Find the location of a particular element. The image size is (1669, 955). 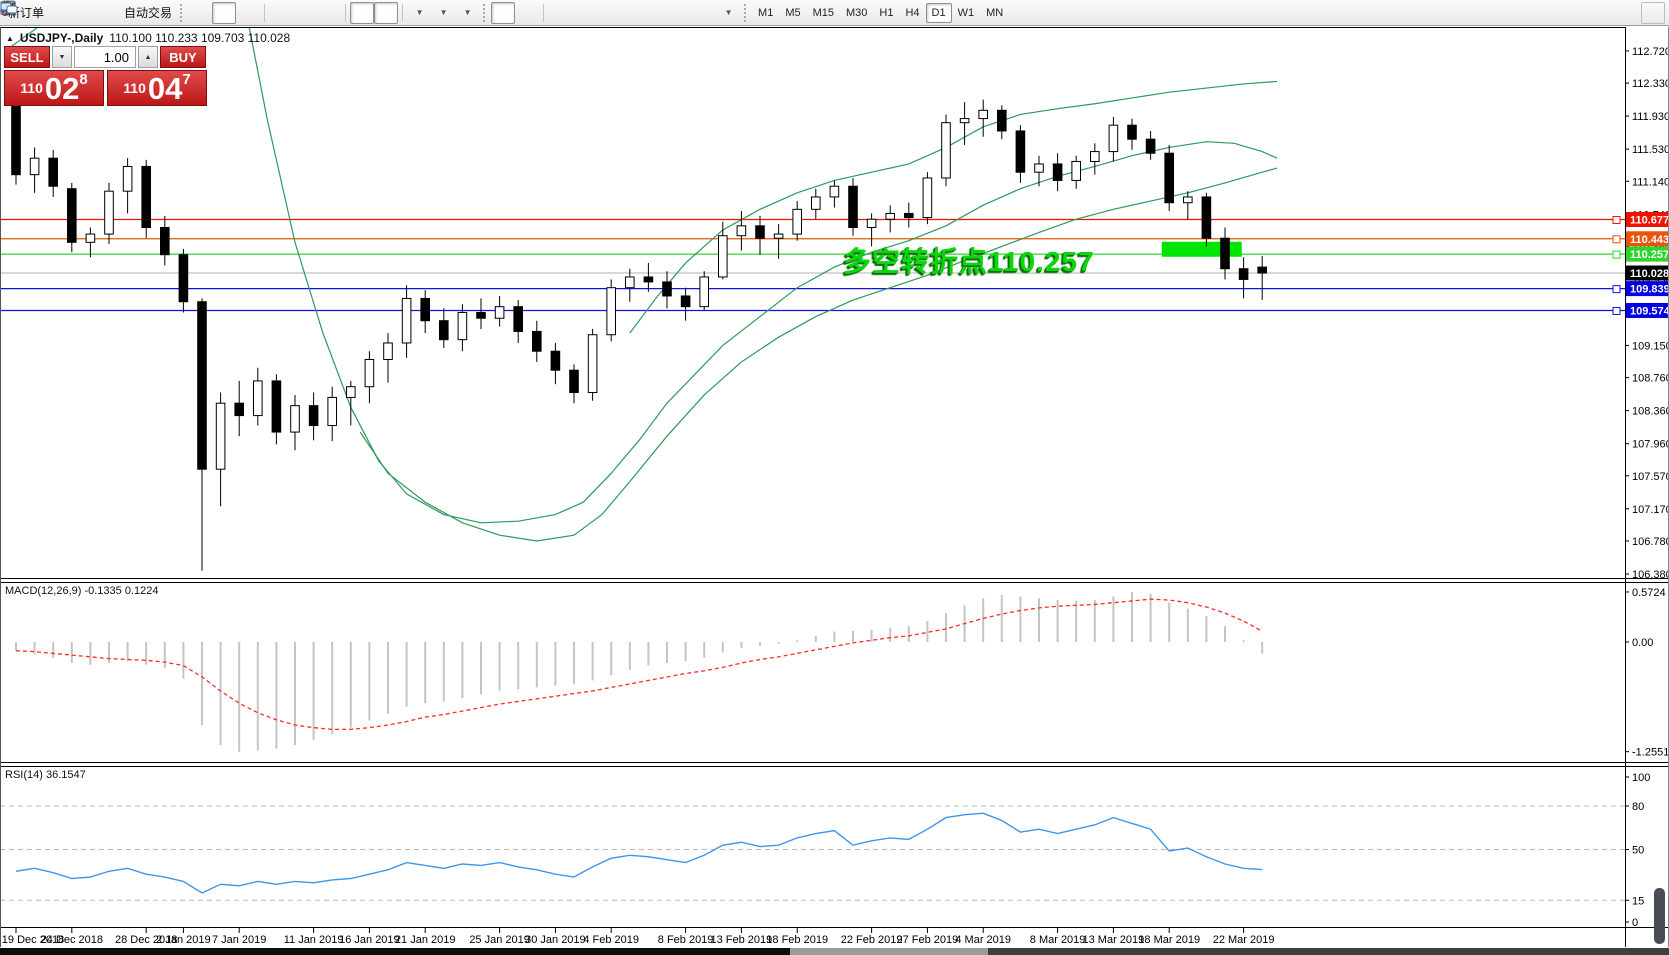

macd-axis-tick: -1.2551 is located at coordinates (1650, 753).